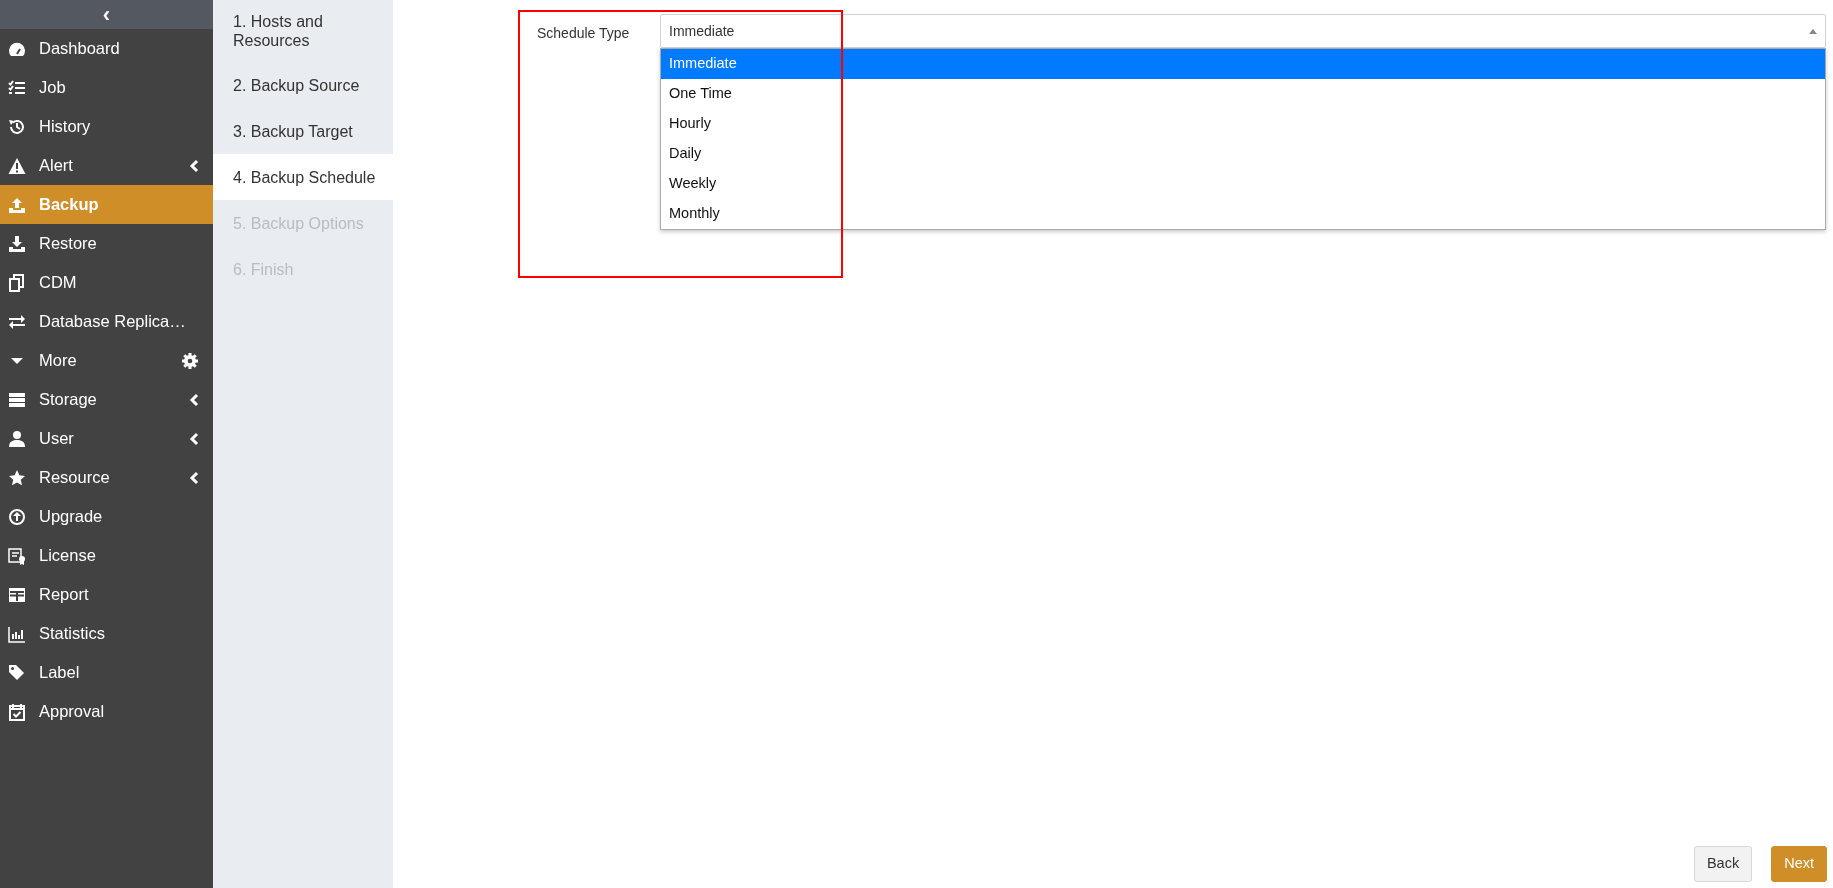 This screenshot has height=888, width=1833. What do you see at coordinates (106, 711) in the screenshot?
I see `sidebar-item: Approval` at bounding box center [106, 711].